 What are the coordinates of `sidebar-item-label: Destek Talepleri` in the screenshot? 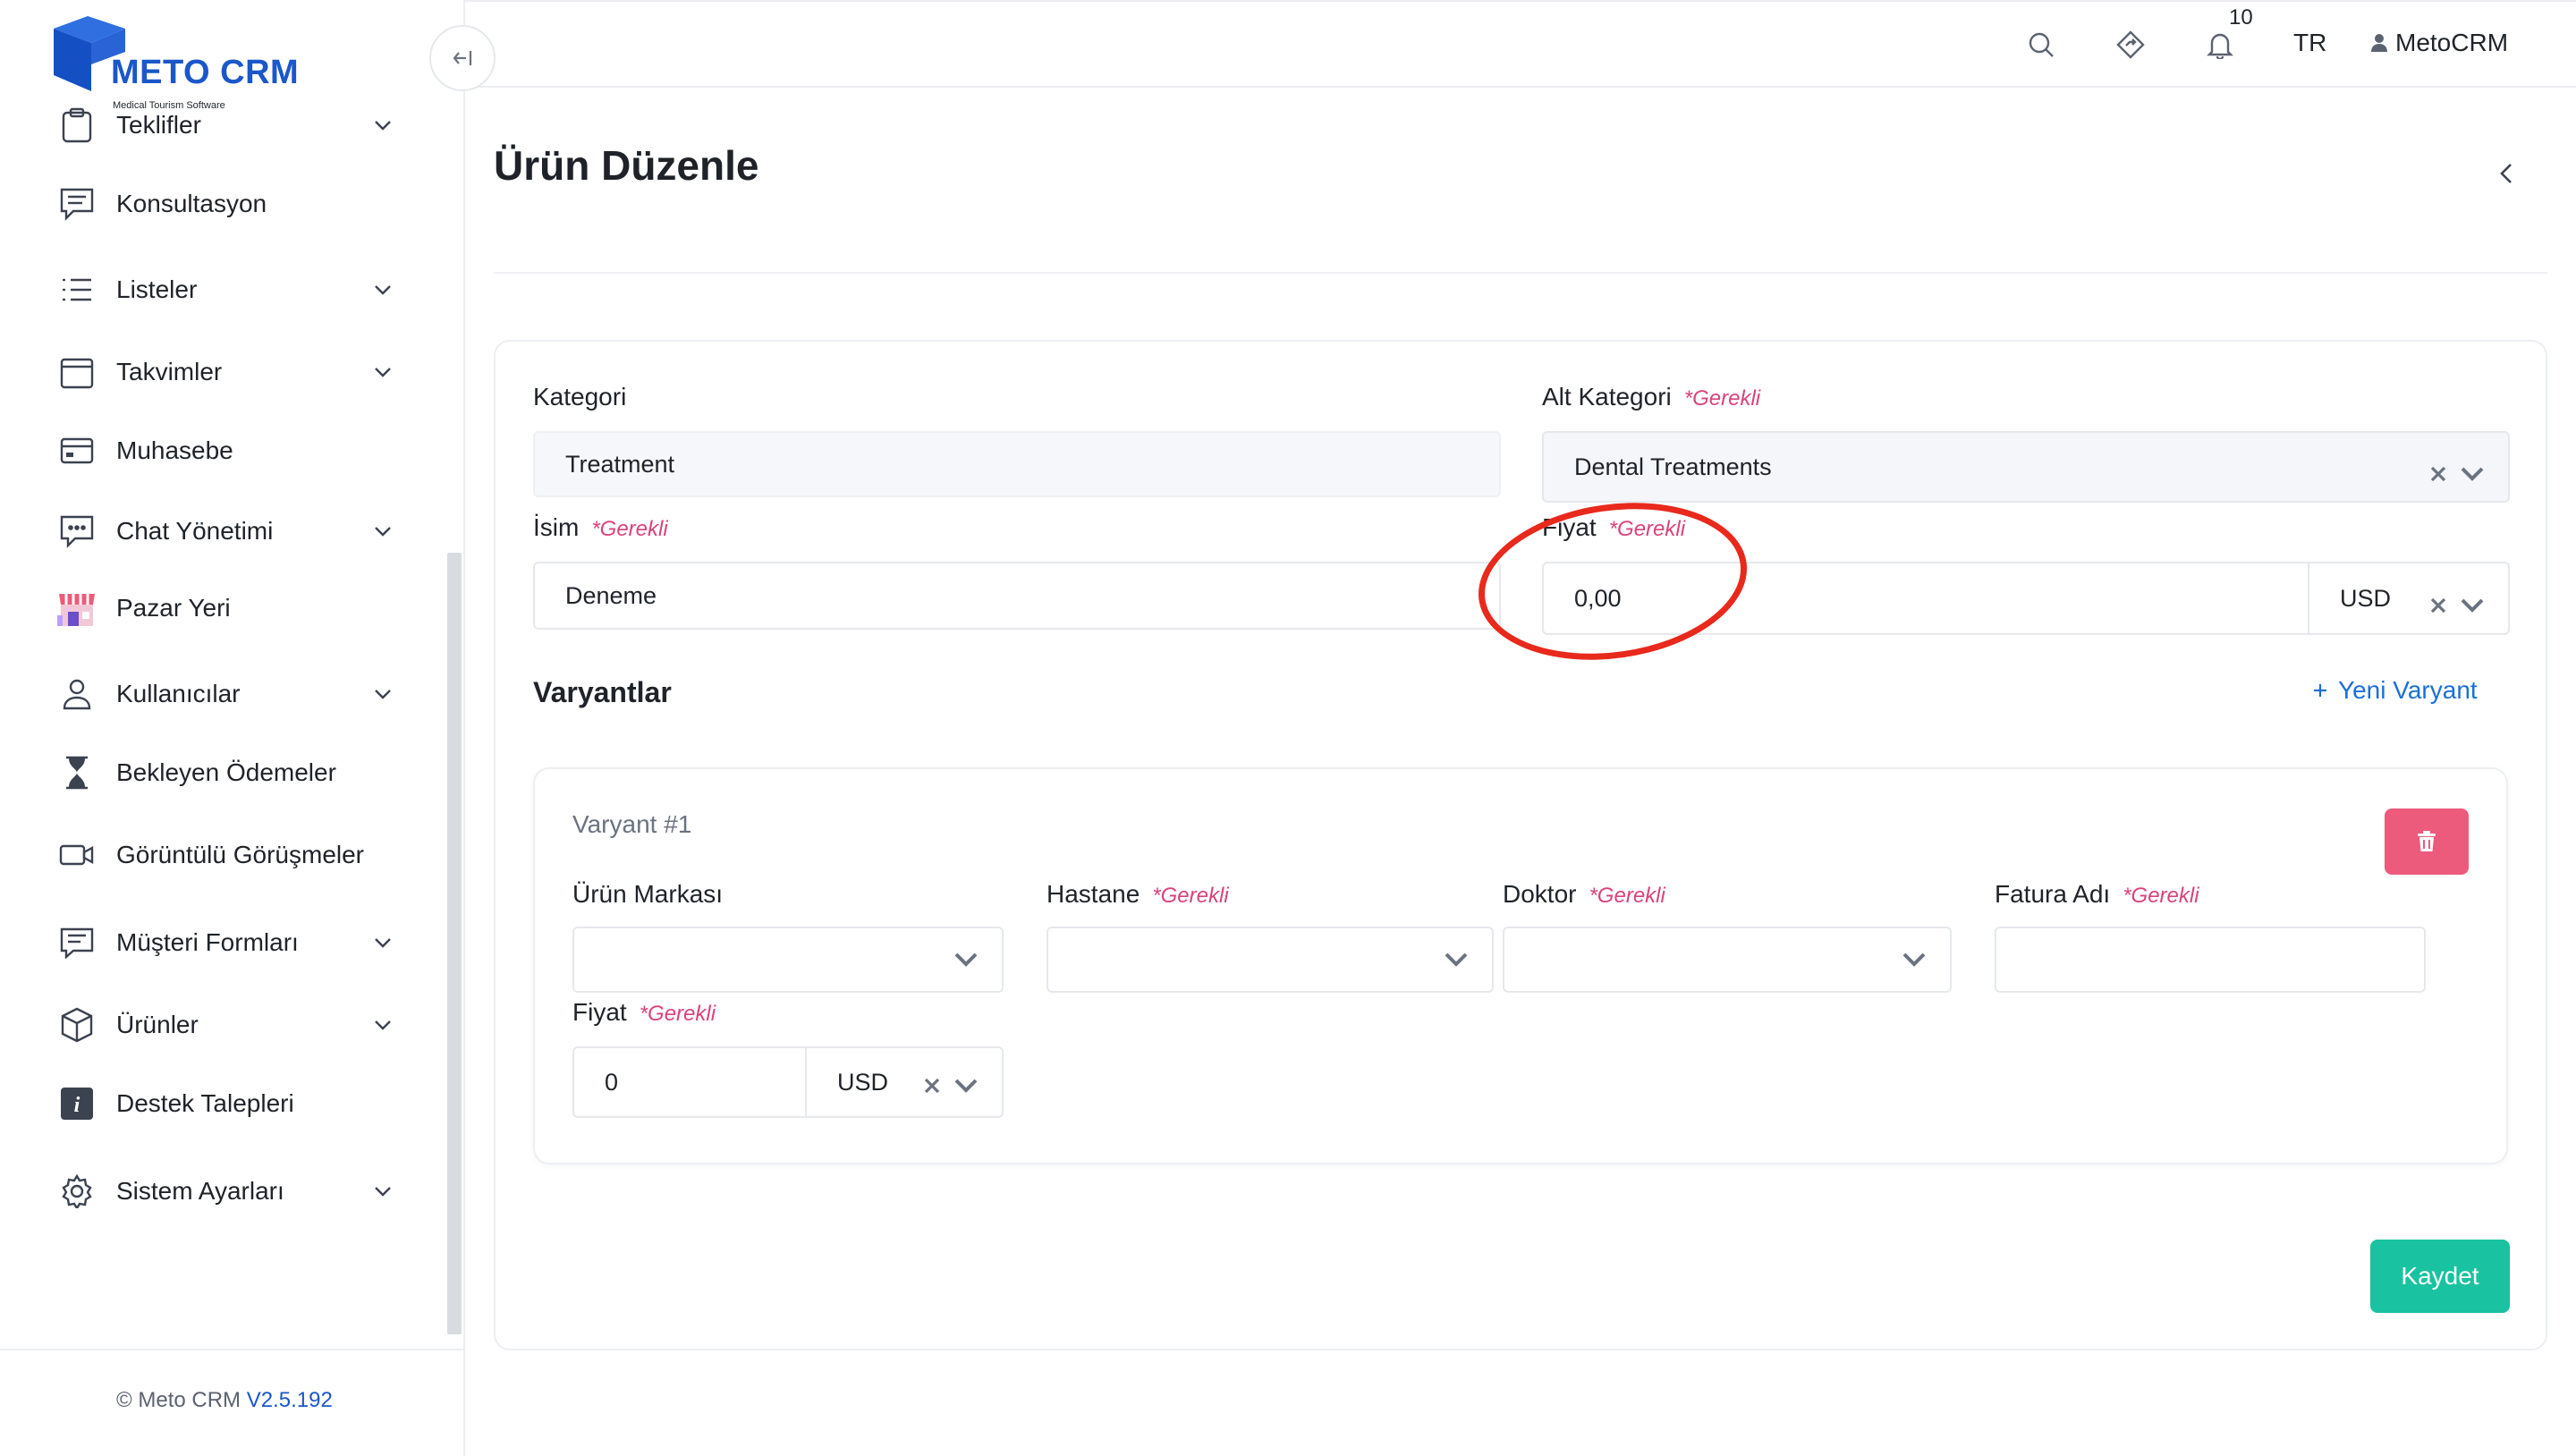 It's located at (205, 1103).